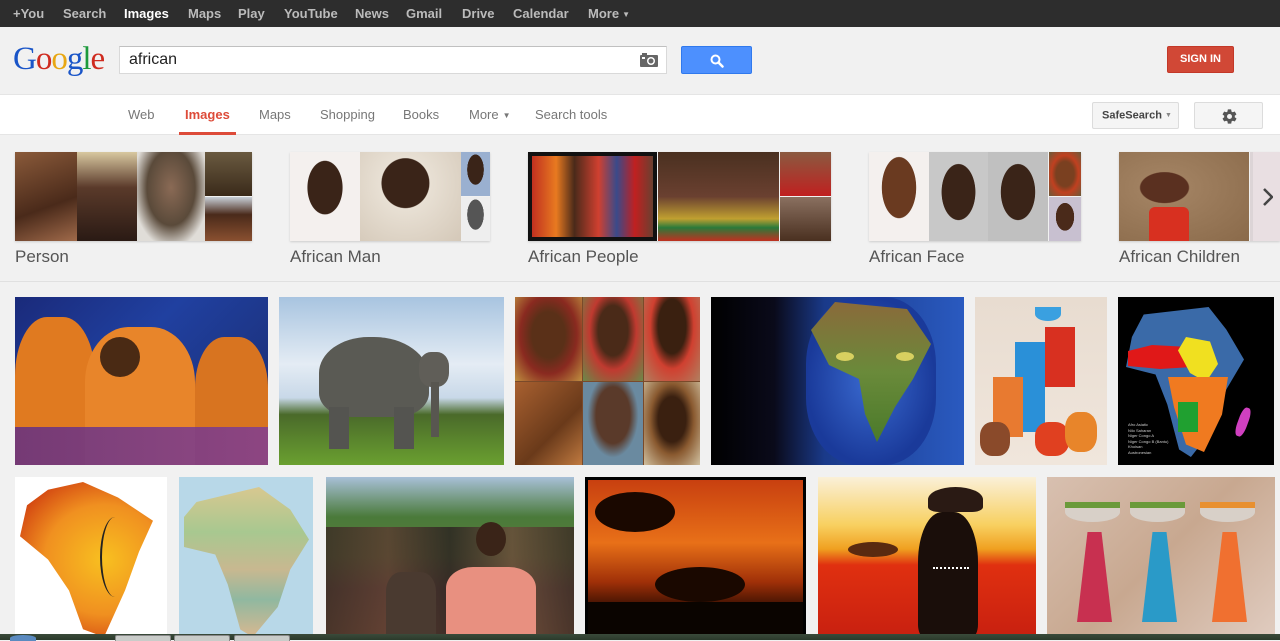  Describe the element at coordinates (583, 256) in the screenshot. I see `related-search-label: African People` at that location.